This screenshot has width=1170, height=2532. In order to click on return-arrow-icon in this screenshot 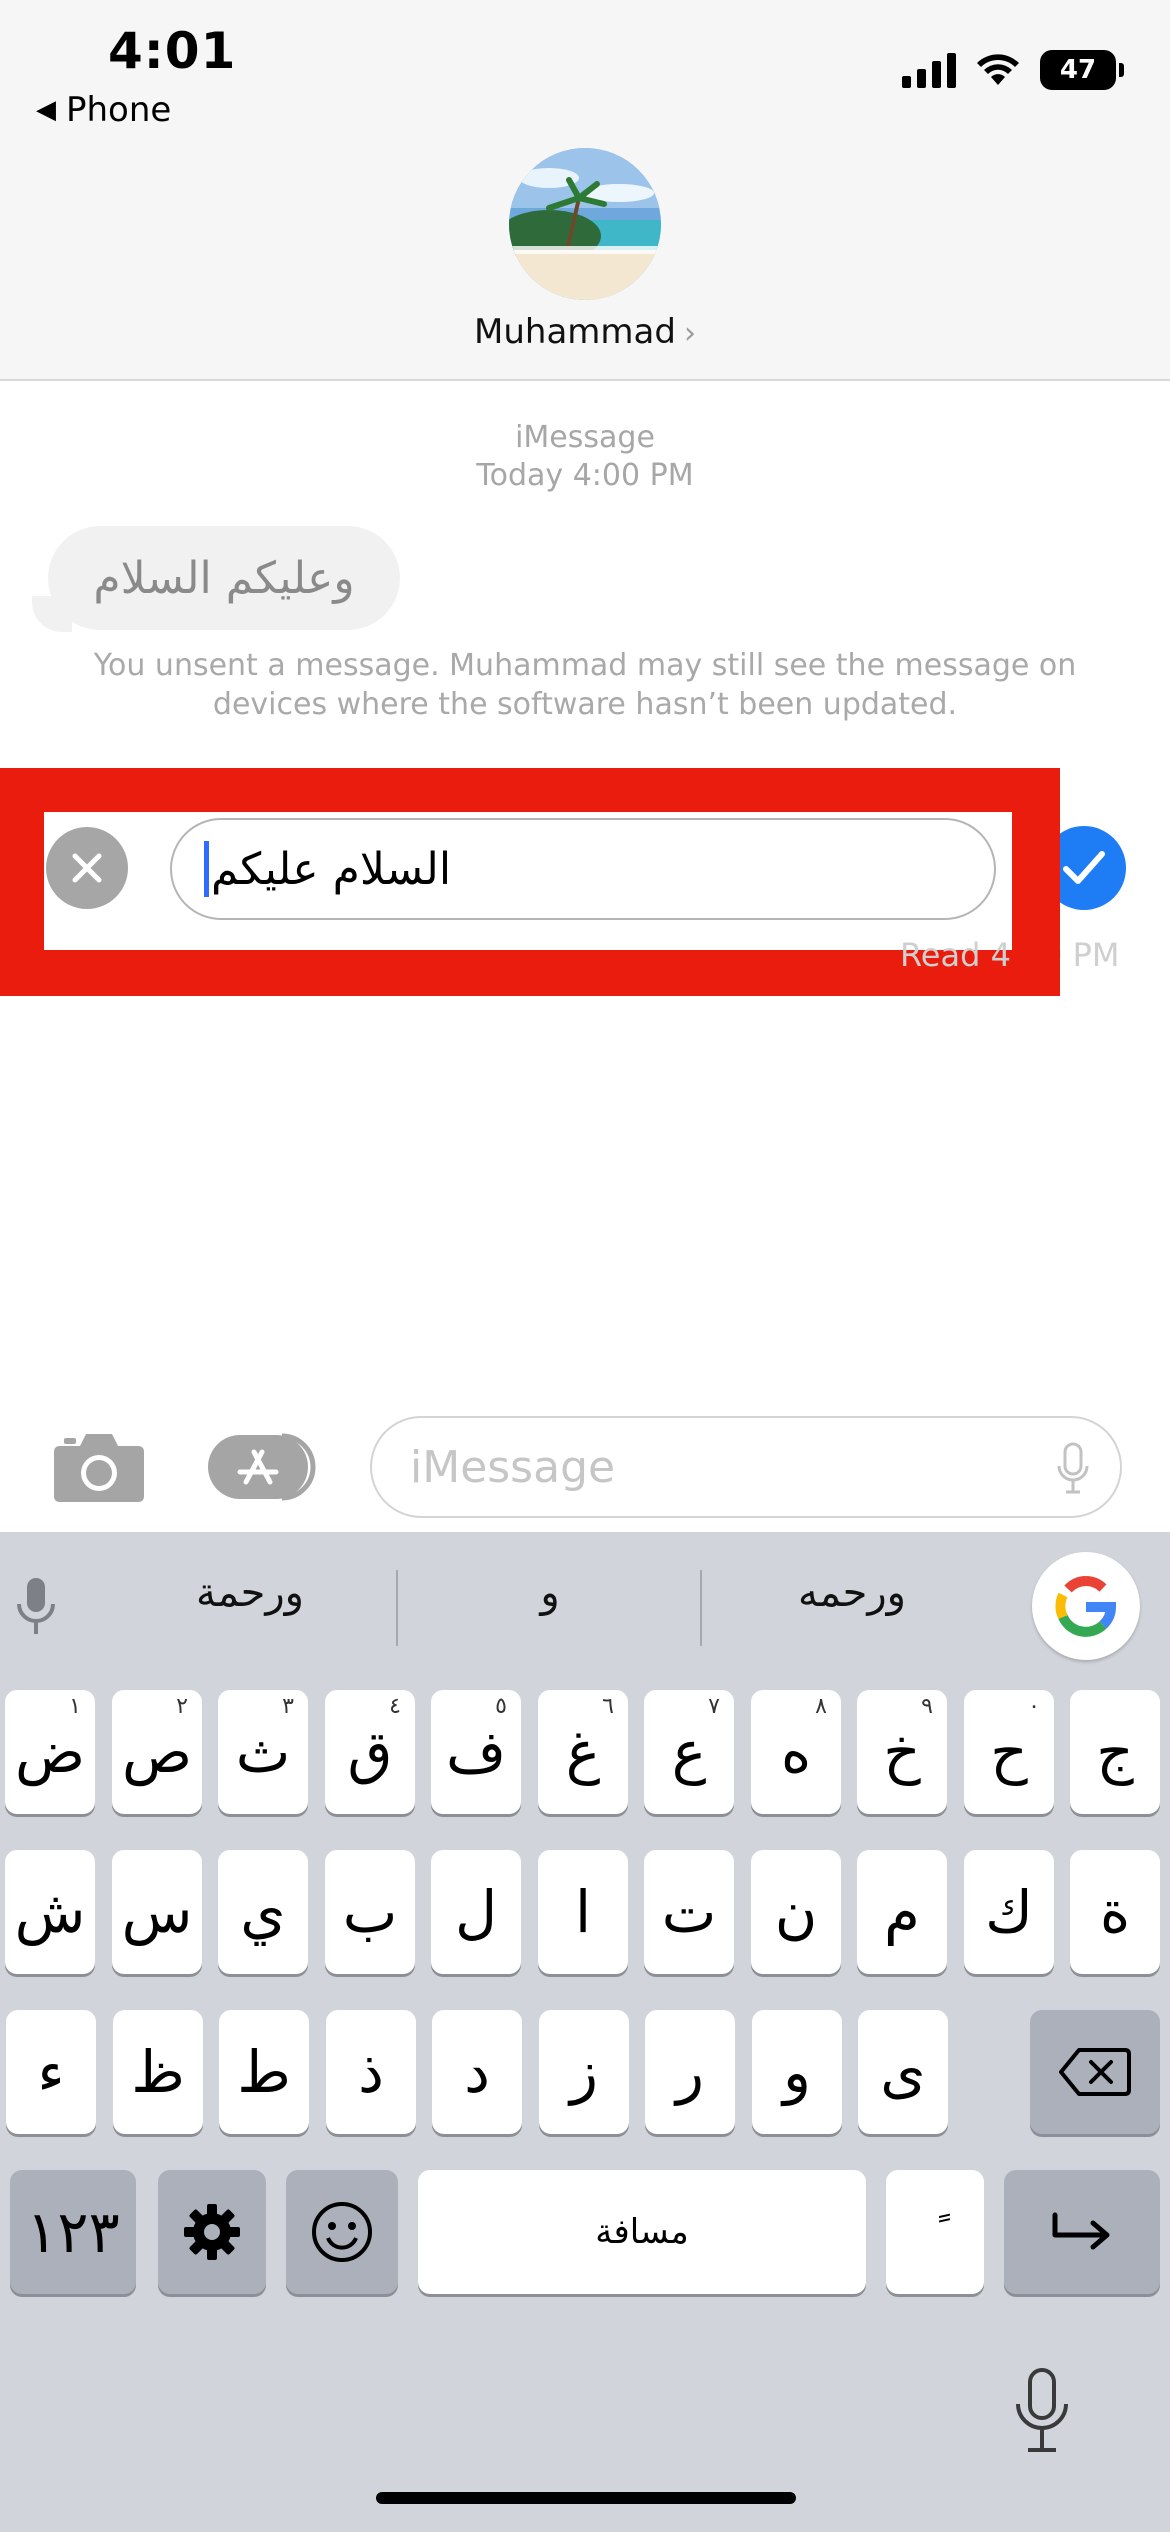, I will do `click(1081, 2231)`.